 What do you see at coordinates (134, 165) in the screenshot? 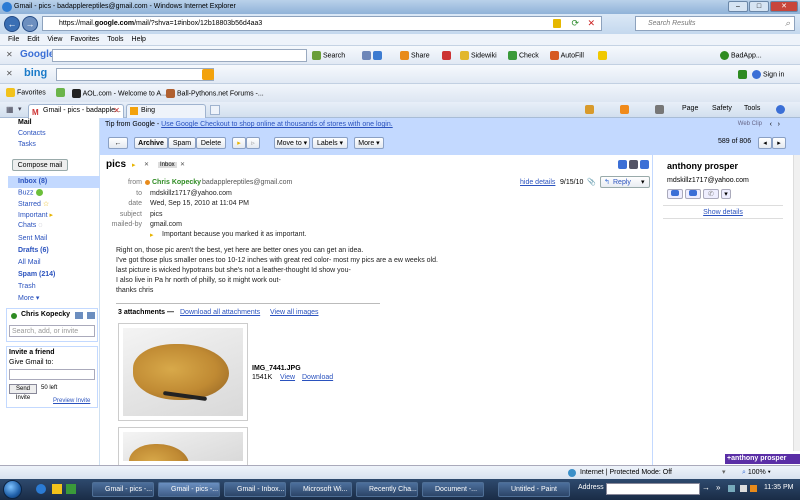
I see `important-marker-icon: ▸` at bounding box center [134, 165].